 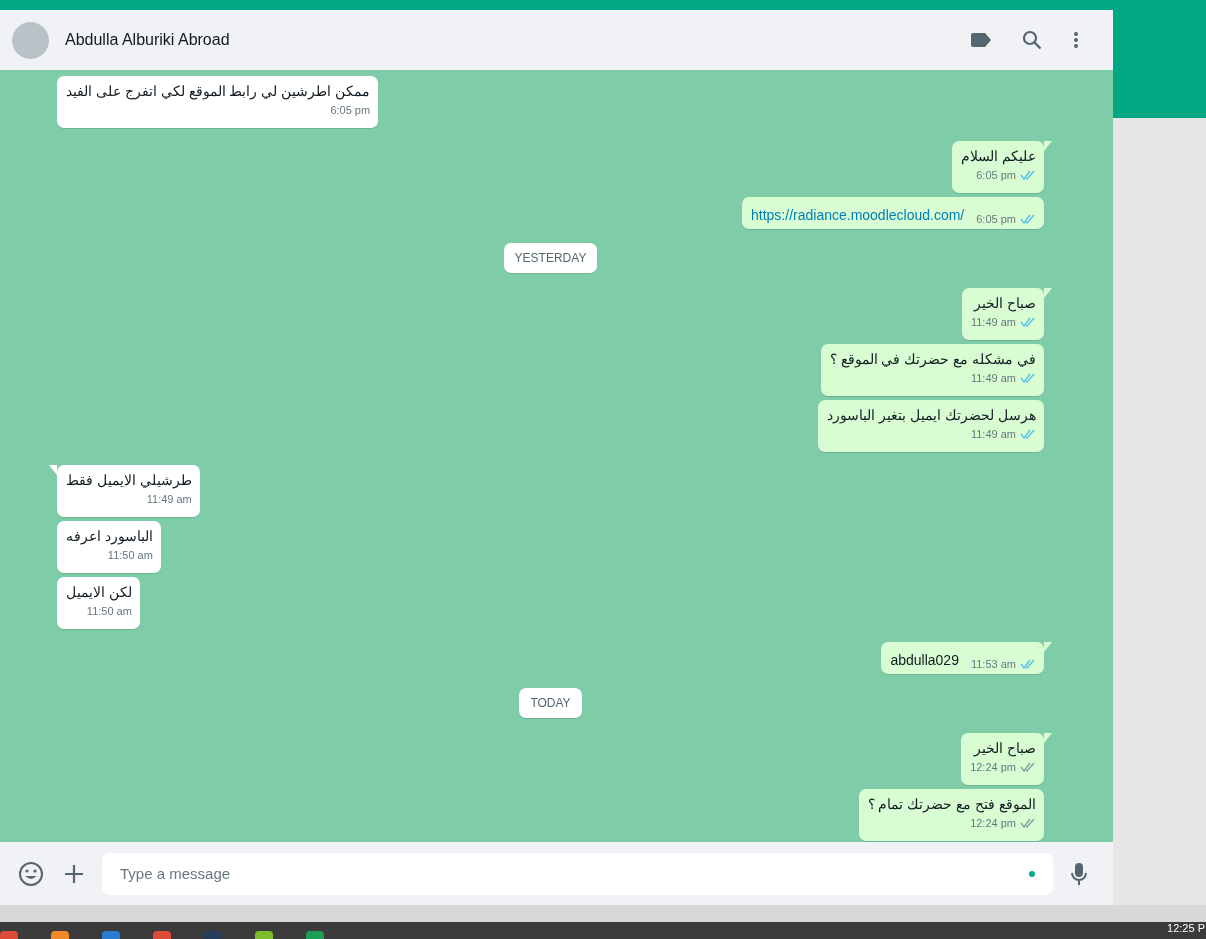 What do you see at coordinates (858, 215) in the screenshot?
I see `message-link: https://radiance.moodlecloud.com/` at bounding box center [858, 215].